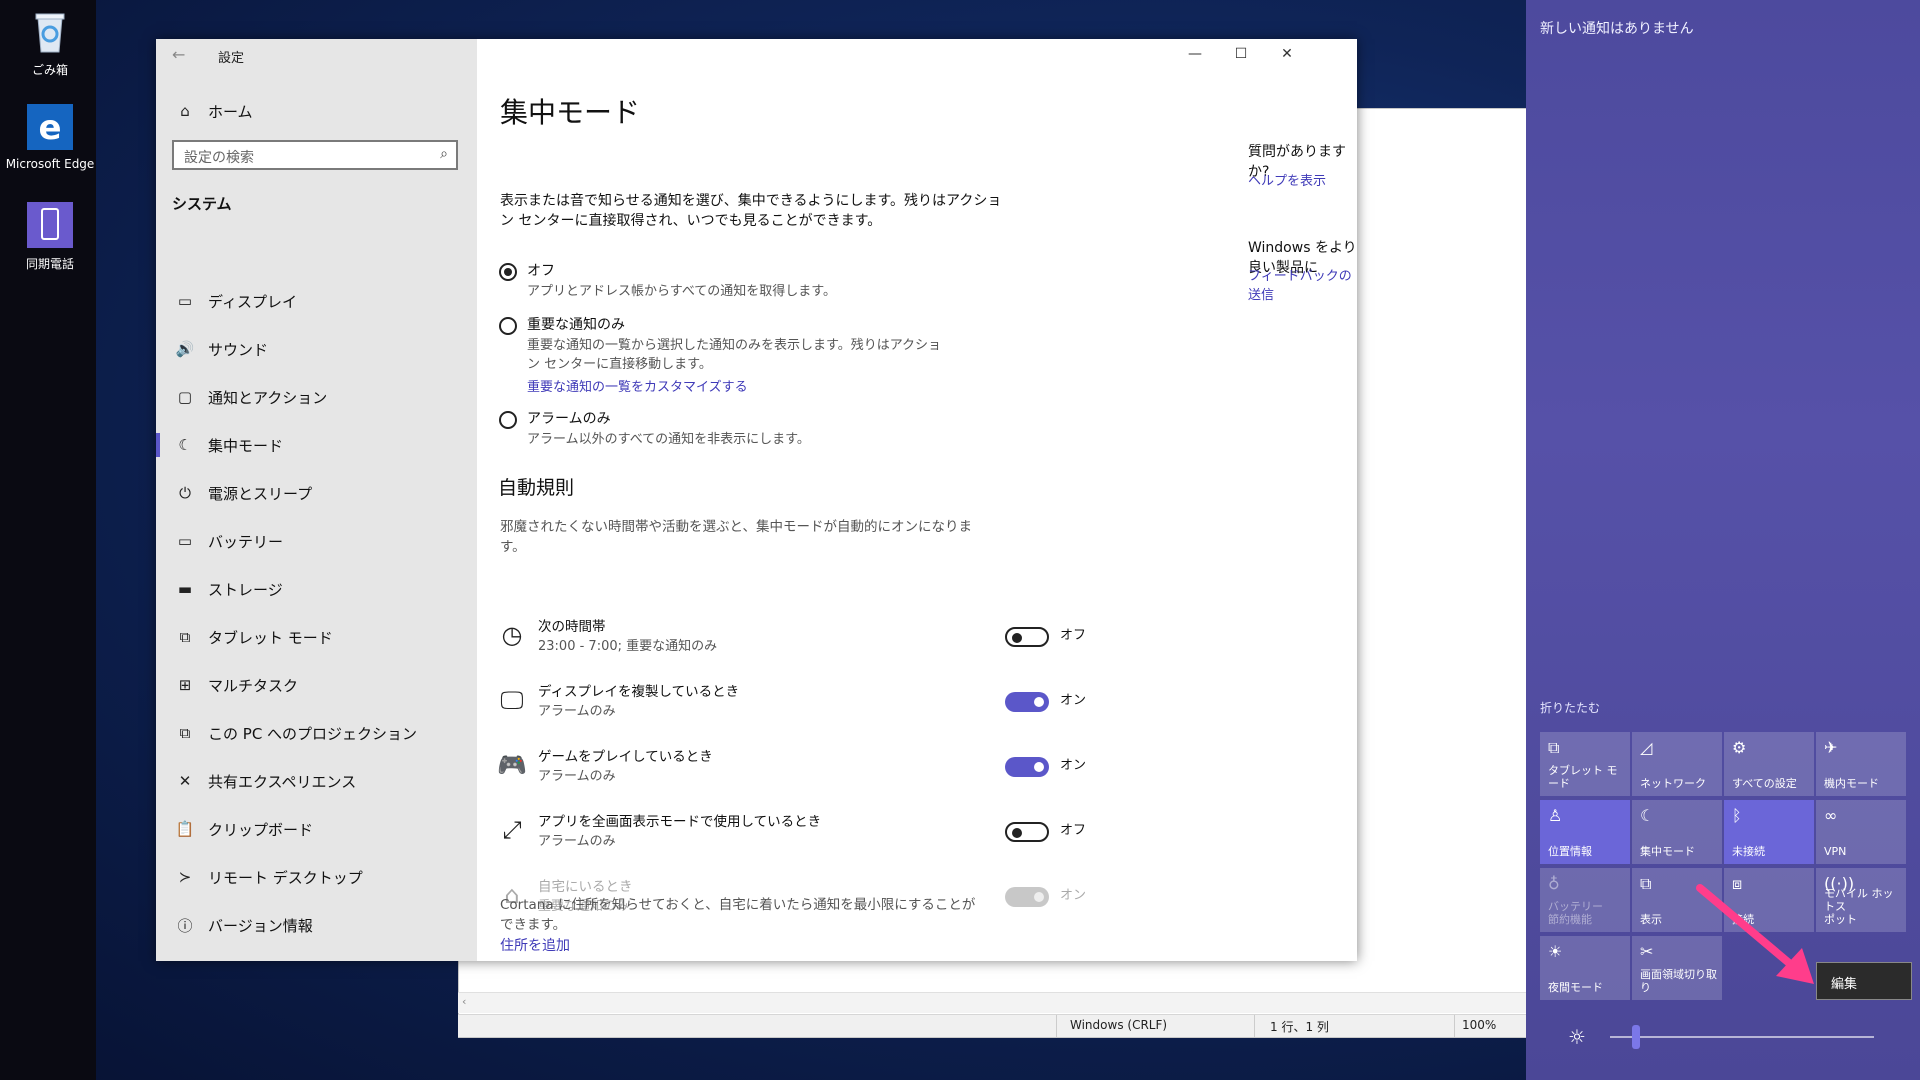 The width and height of the screenshot is (1920, 1080). I want to click on battery-icon: ▭, so click(185, 541).